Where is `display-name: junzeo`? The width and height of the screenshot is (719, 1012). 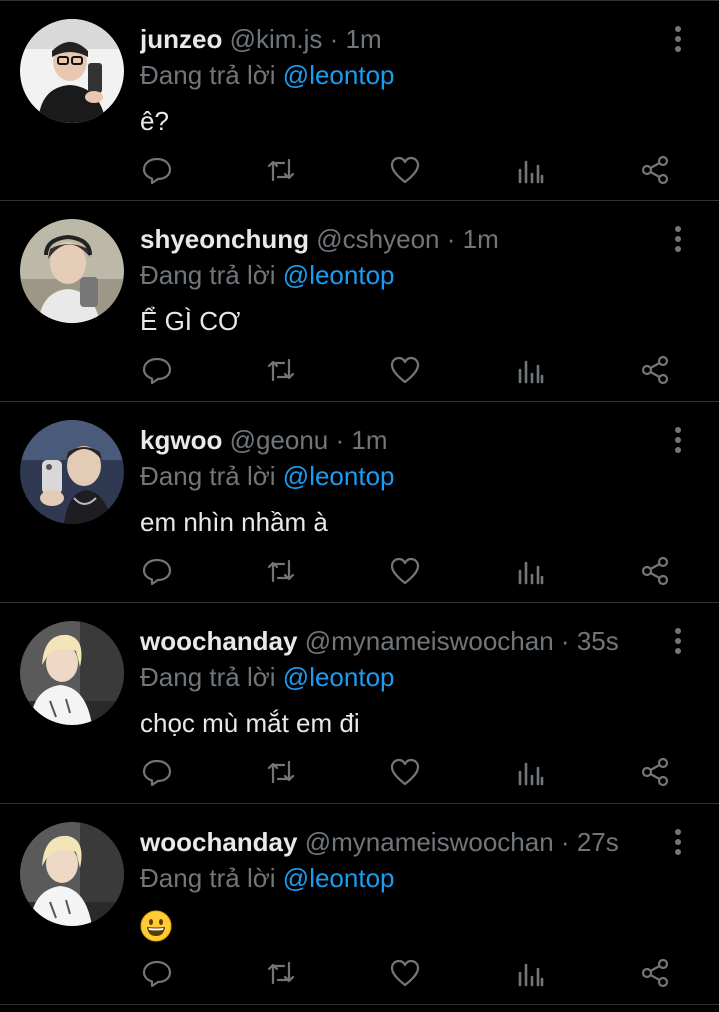
display-name: junzeo is located at coordinates (181, 39).